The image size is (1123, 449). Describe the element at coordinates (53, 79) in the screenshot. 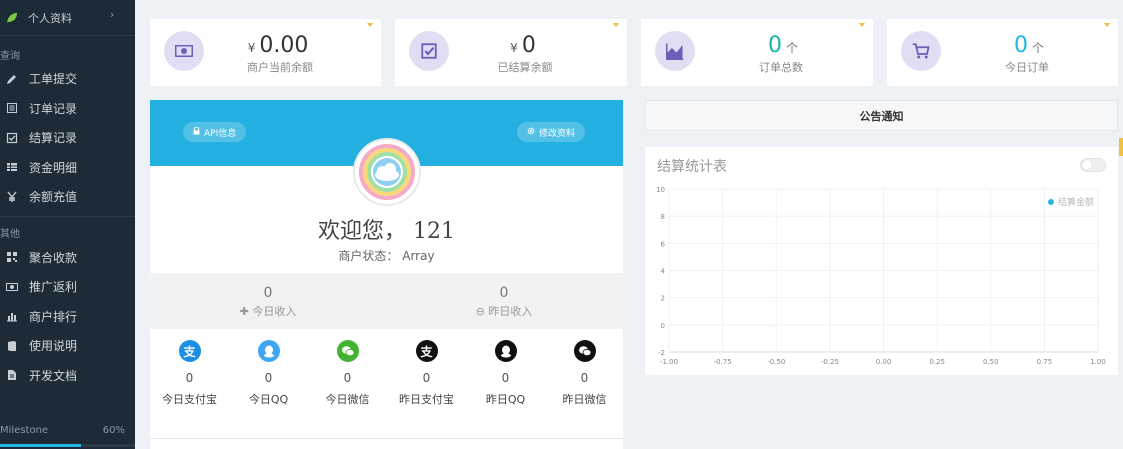

I see `sidebar-item-label: 工单提交` at that location.